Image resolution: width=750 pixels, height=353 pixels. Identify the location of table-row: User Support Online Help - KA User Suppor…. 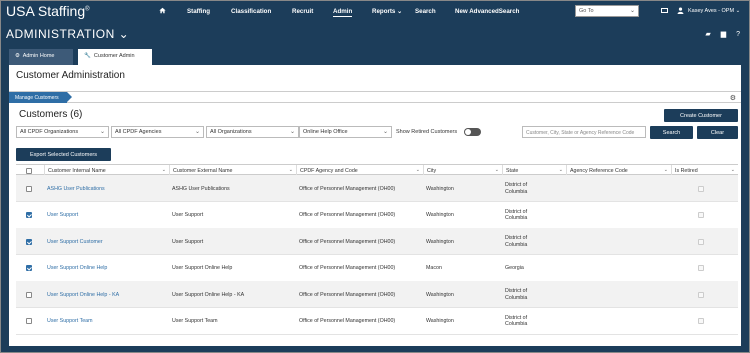
(377, 294).